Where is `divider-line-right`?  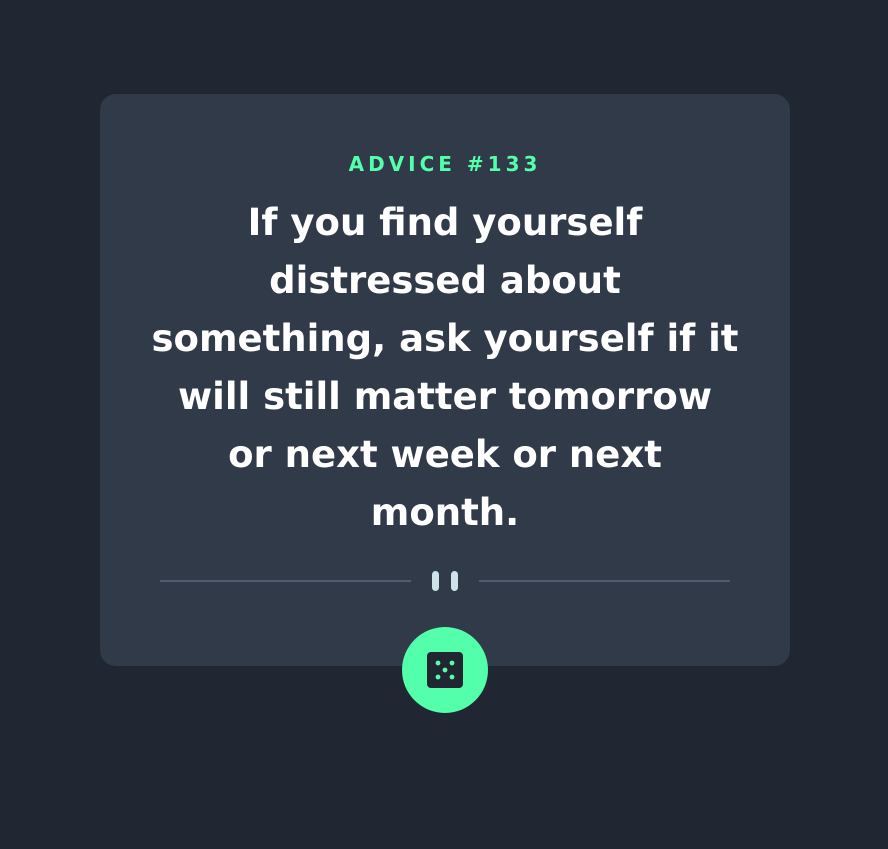
divider-line-right is located at coordinates (604, 581).